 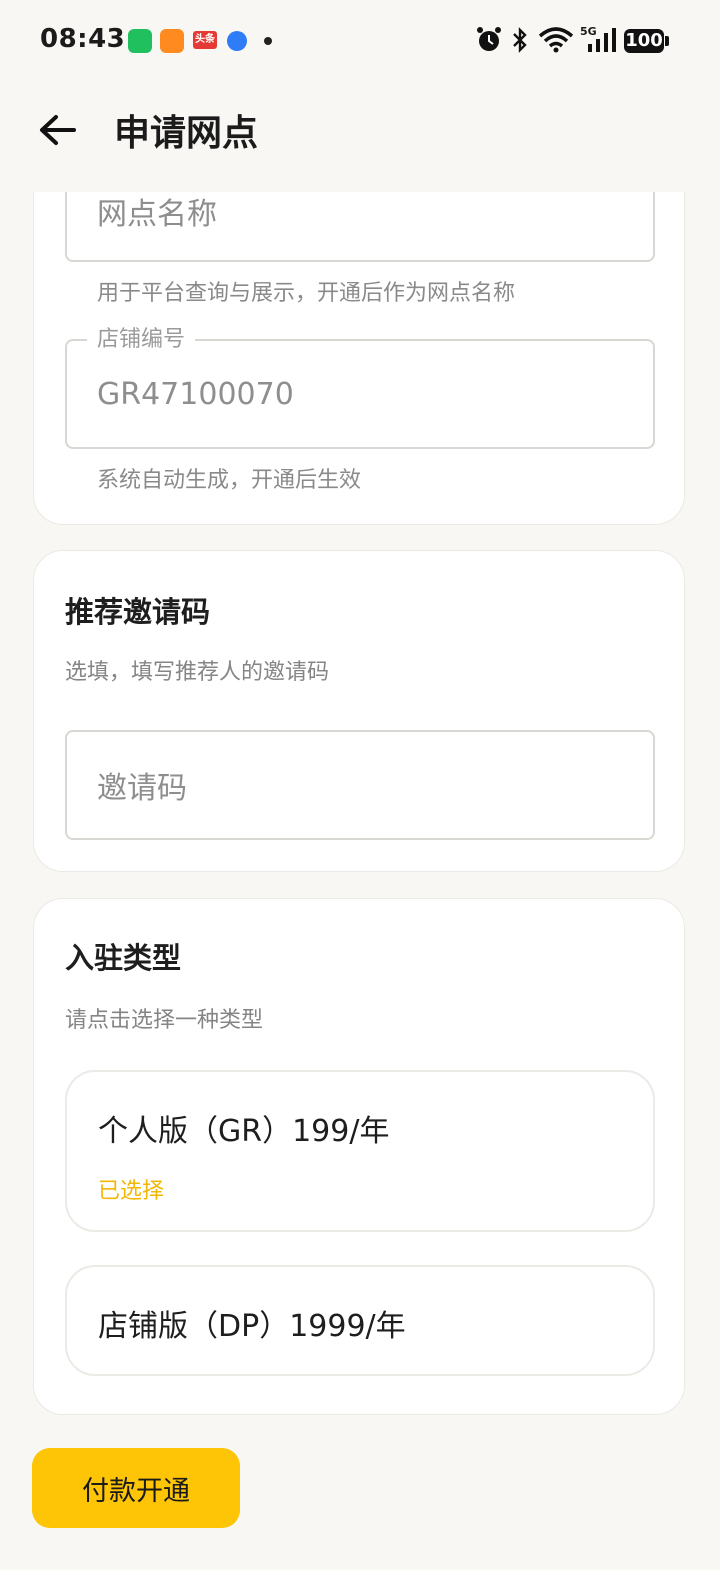 What do you see at coordinates (360, 42) in the screenshot?
I see `status-bar: 08:43 头条 5G 100` at bounding box center [360, 42].